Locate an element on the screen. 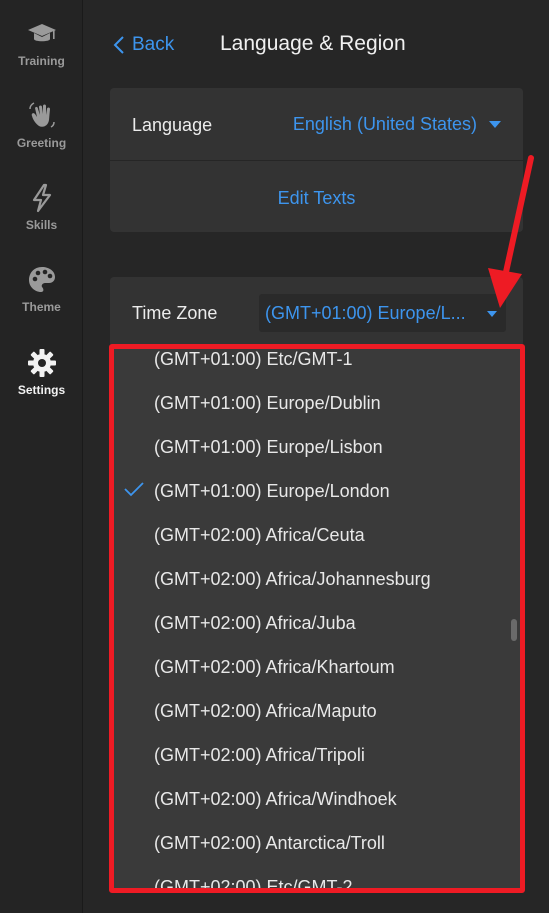 The image size is (549, 913). scrollbar-thumb is located at coordinates (514, 630).